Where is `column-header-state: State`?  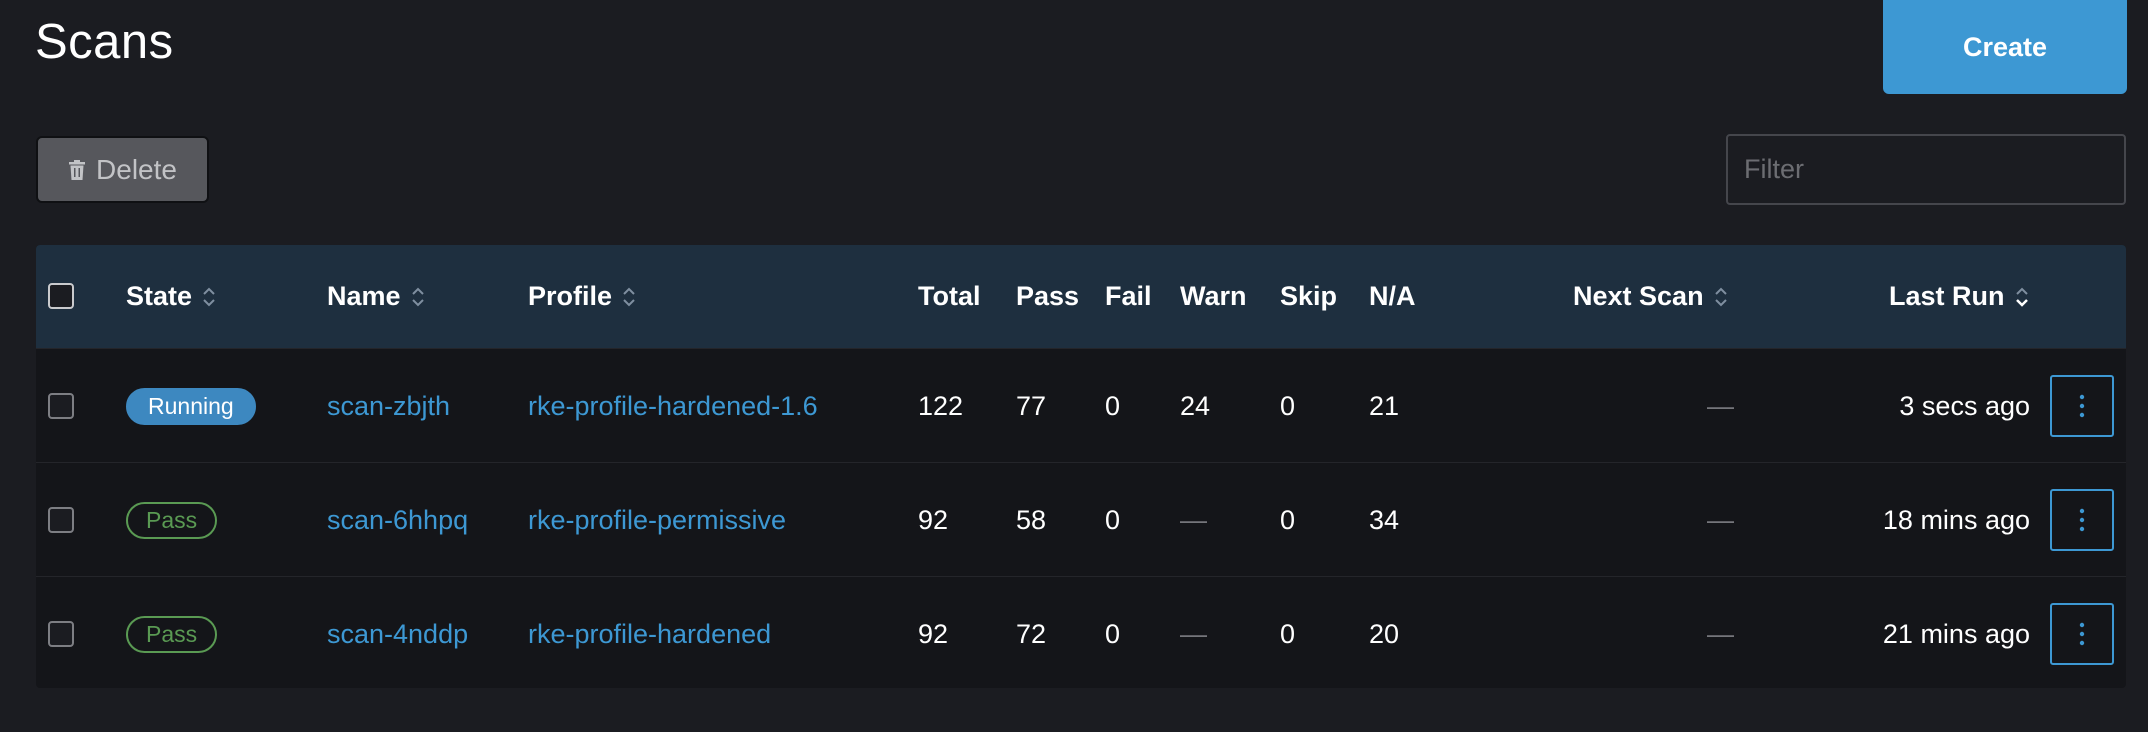 column-header-state: State is located at coordinates (171, 296).